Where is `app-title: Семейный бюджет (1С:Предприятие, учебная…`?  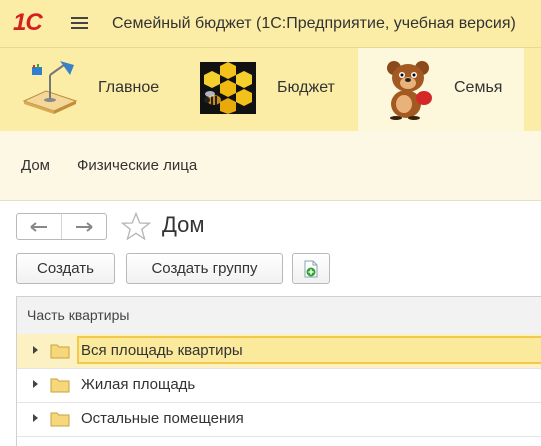
app-title: Семейный бюджет (1С:Предприятие, учебная… is located at coordinates (314, 23).